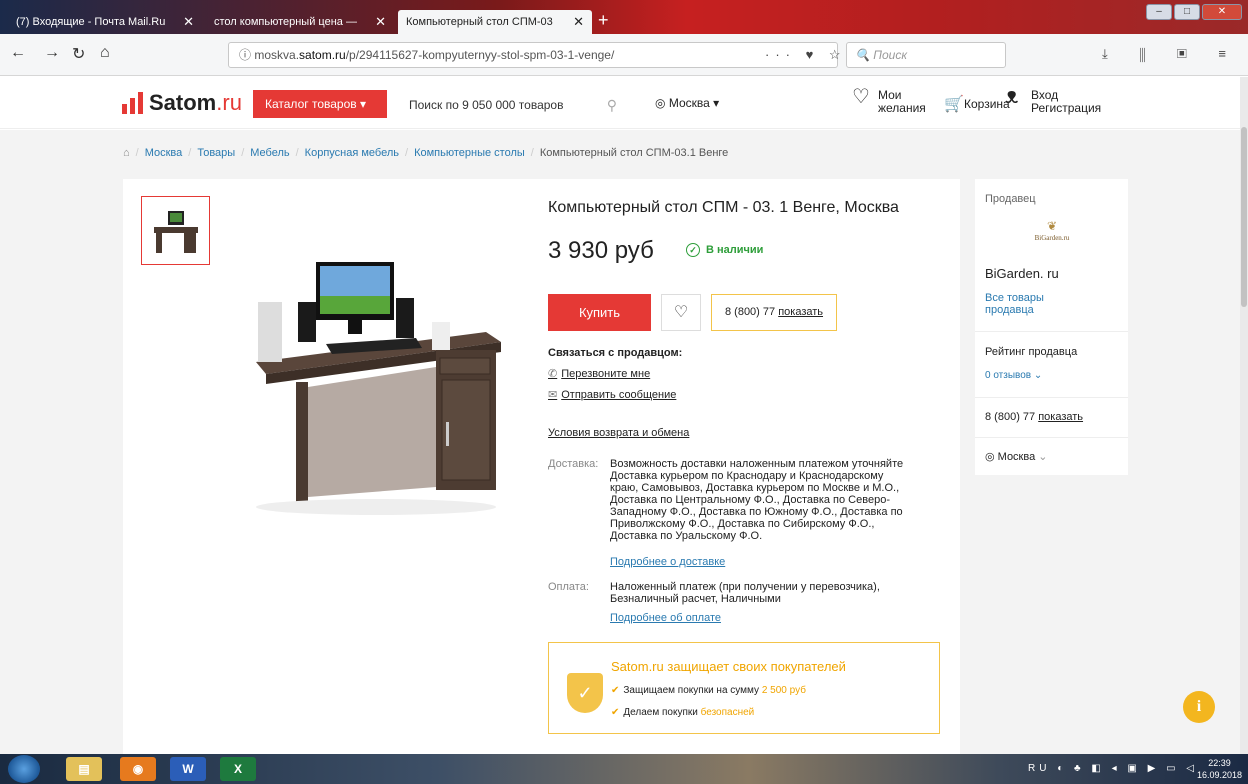  I want to click on city-selector: ◎ Москва ▾, so click(687, 103).